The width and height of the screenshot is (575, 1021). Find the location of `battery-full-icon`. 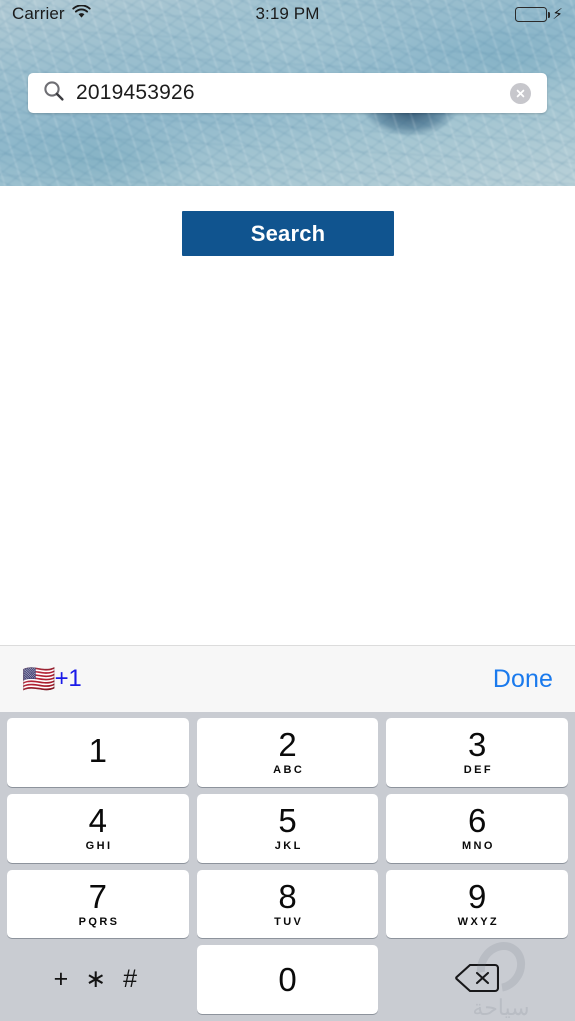

battery-full-icon is located at coordinates (533, 14).